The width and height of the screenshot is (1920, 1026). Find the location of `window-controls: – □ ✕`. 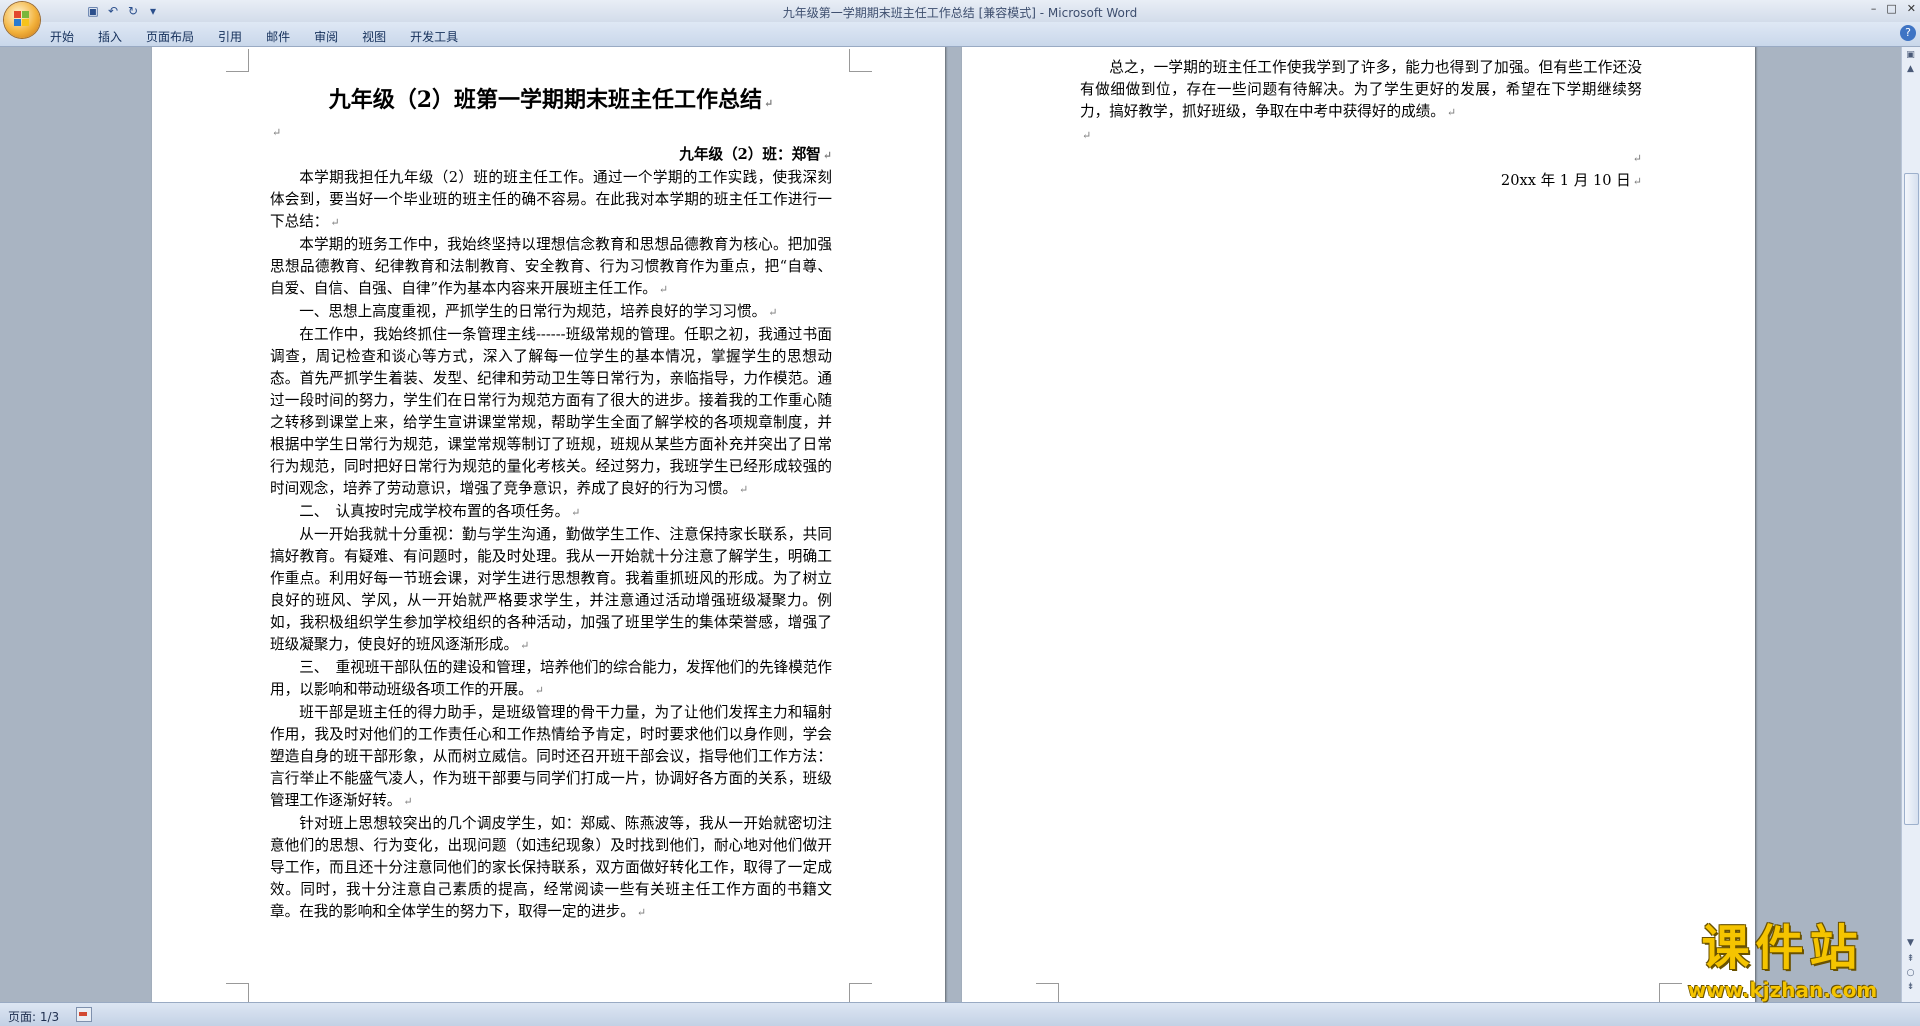

window-controls: – □ ✕ is located at coordinates (1893, 8).